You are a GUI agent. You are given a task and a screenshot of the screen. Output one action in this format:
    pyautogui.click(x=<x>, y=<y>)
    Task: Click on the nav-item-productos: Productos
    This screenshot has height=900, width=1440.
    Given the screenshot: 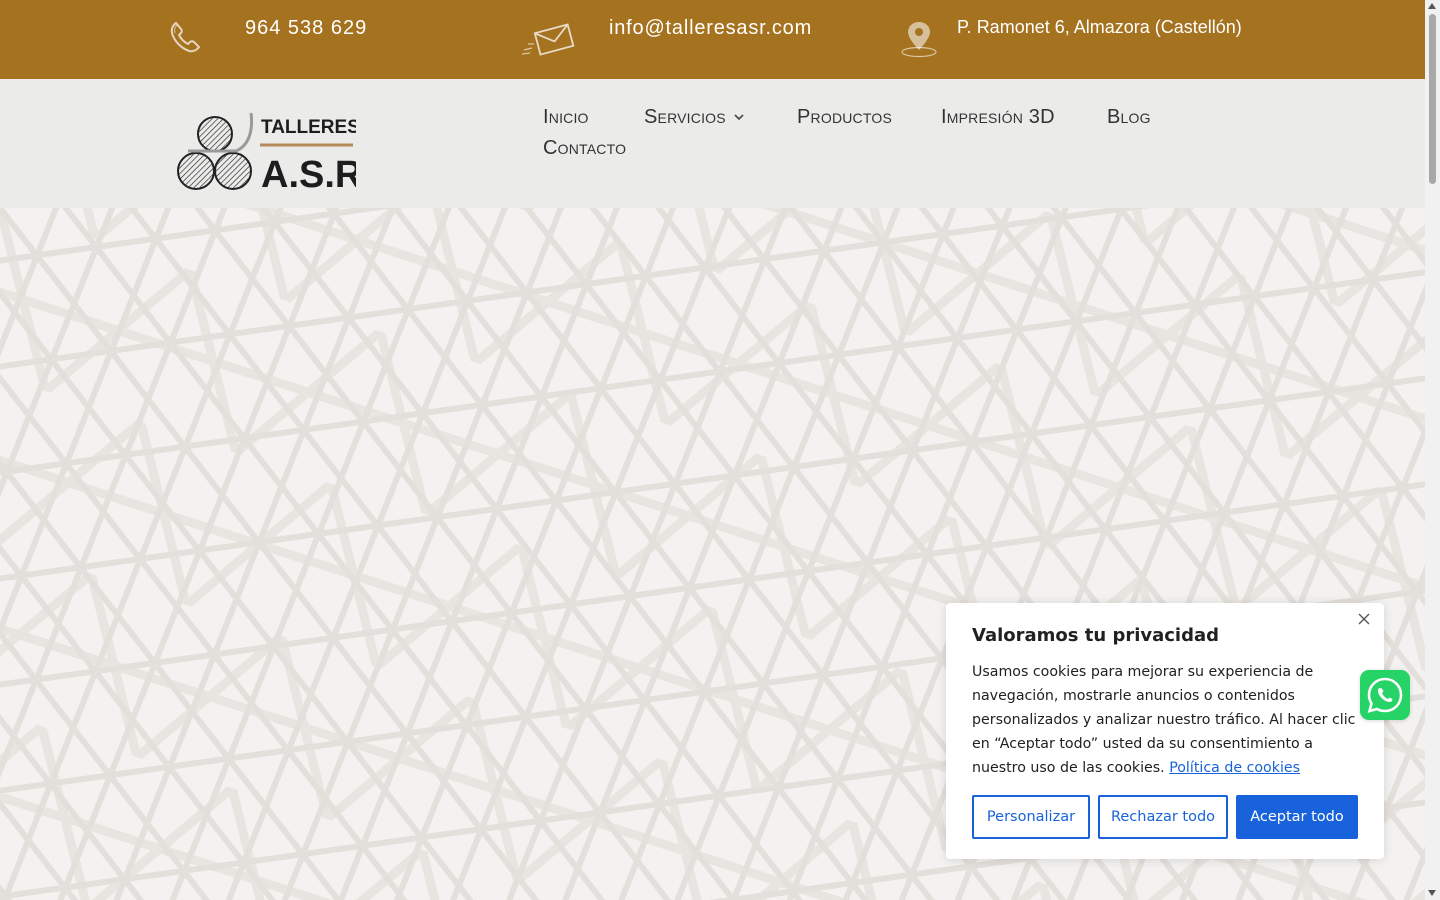 What is the action you would take?
    pyautogui.click(x=844, y=117)
    